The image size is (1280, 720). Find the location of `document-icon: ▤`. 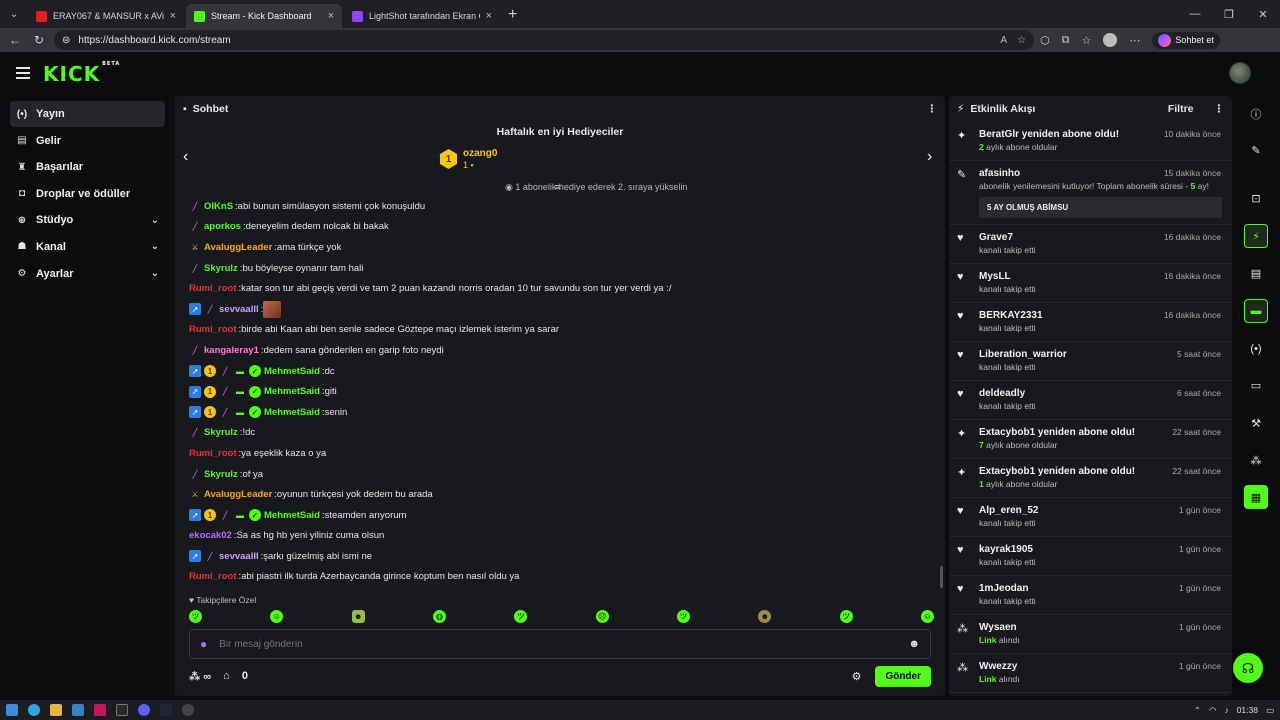

document-icon: ▤ is located at coordinates (1256, 273).